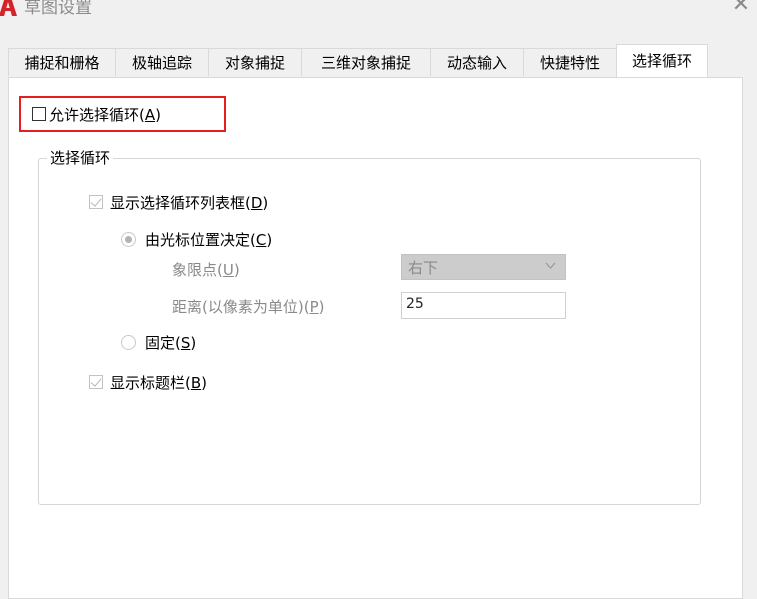 The width and height of the screenshot is (757, 599). What do you see at coordinates (96, 202) in the screenshot?
I see `show-list-checkbox` at bounding box center [96, 202].